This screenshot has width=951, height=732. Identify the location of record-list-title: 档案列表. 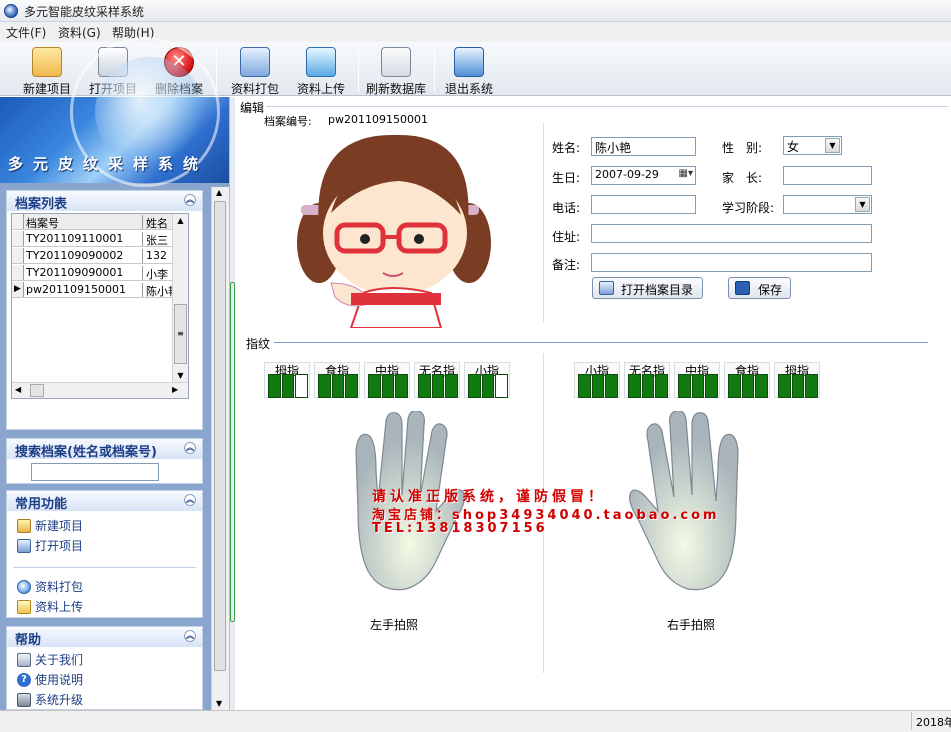
(41, 204).